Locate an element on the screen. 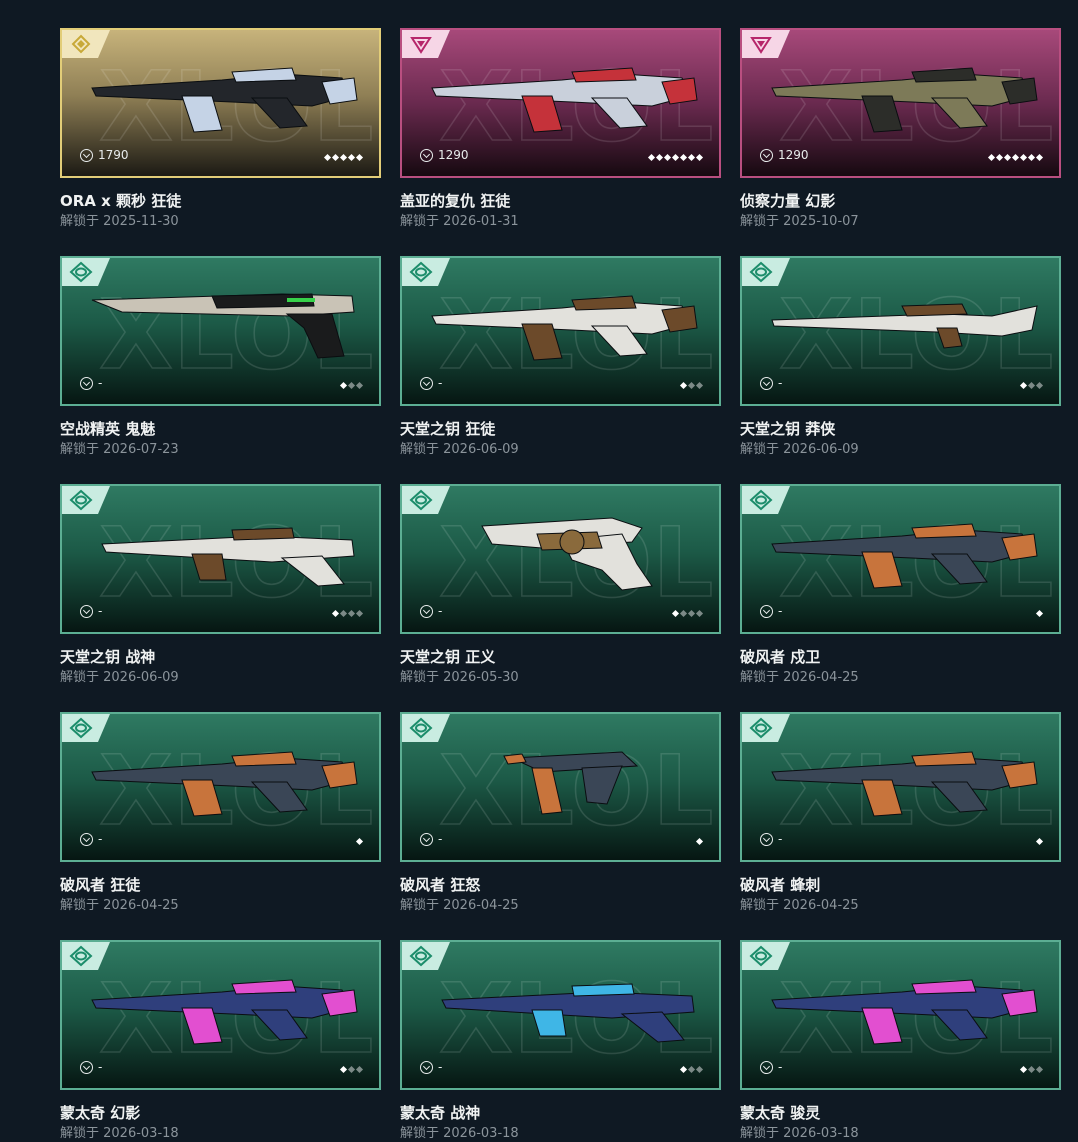  unlock-date: 解锁于 2026-07-23 is located at coordinates (119, 449).